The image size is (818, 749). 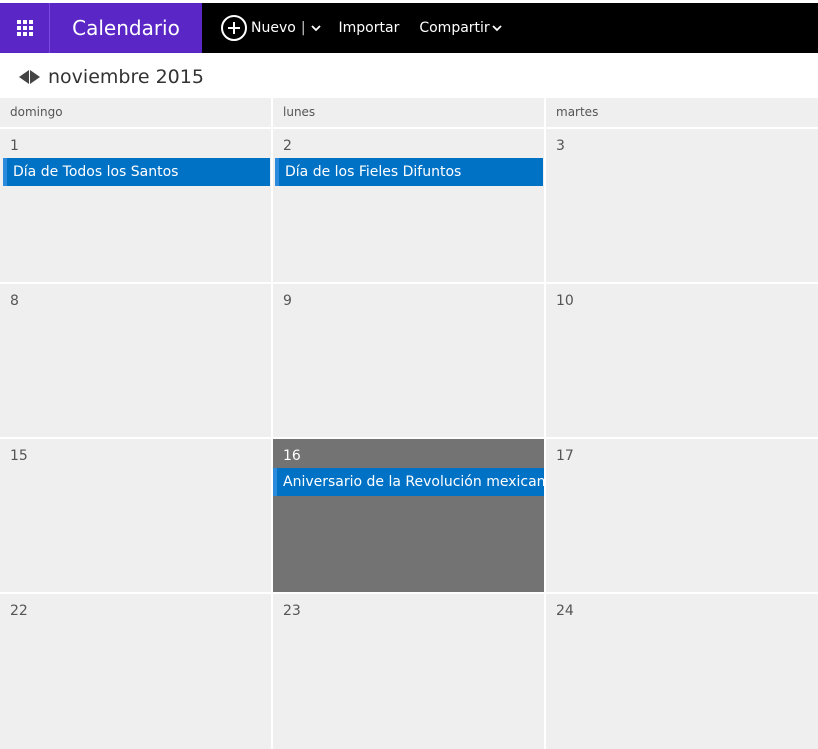 I want to click on share-button: Compartir, so click(x=460, y=28).